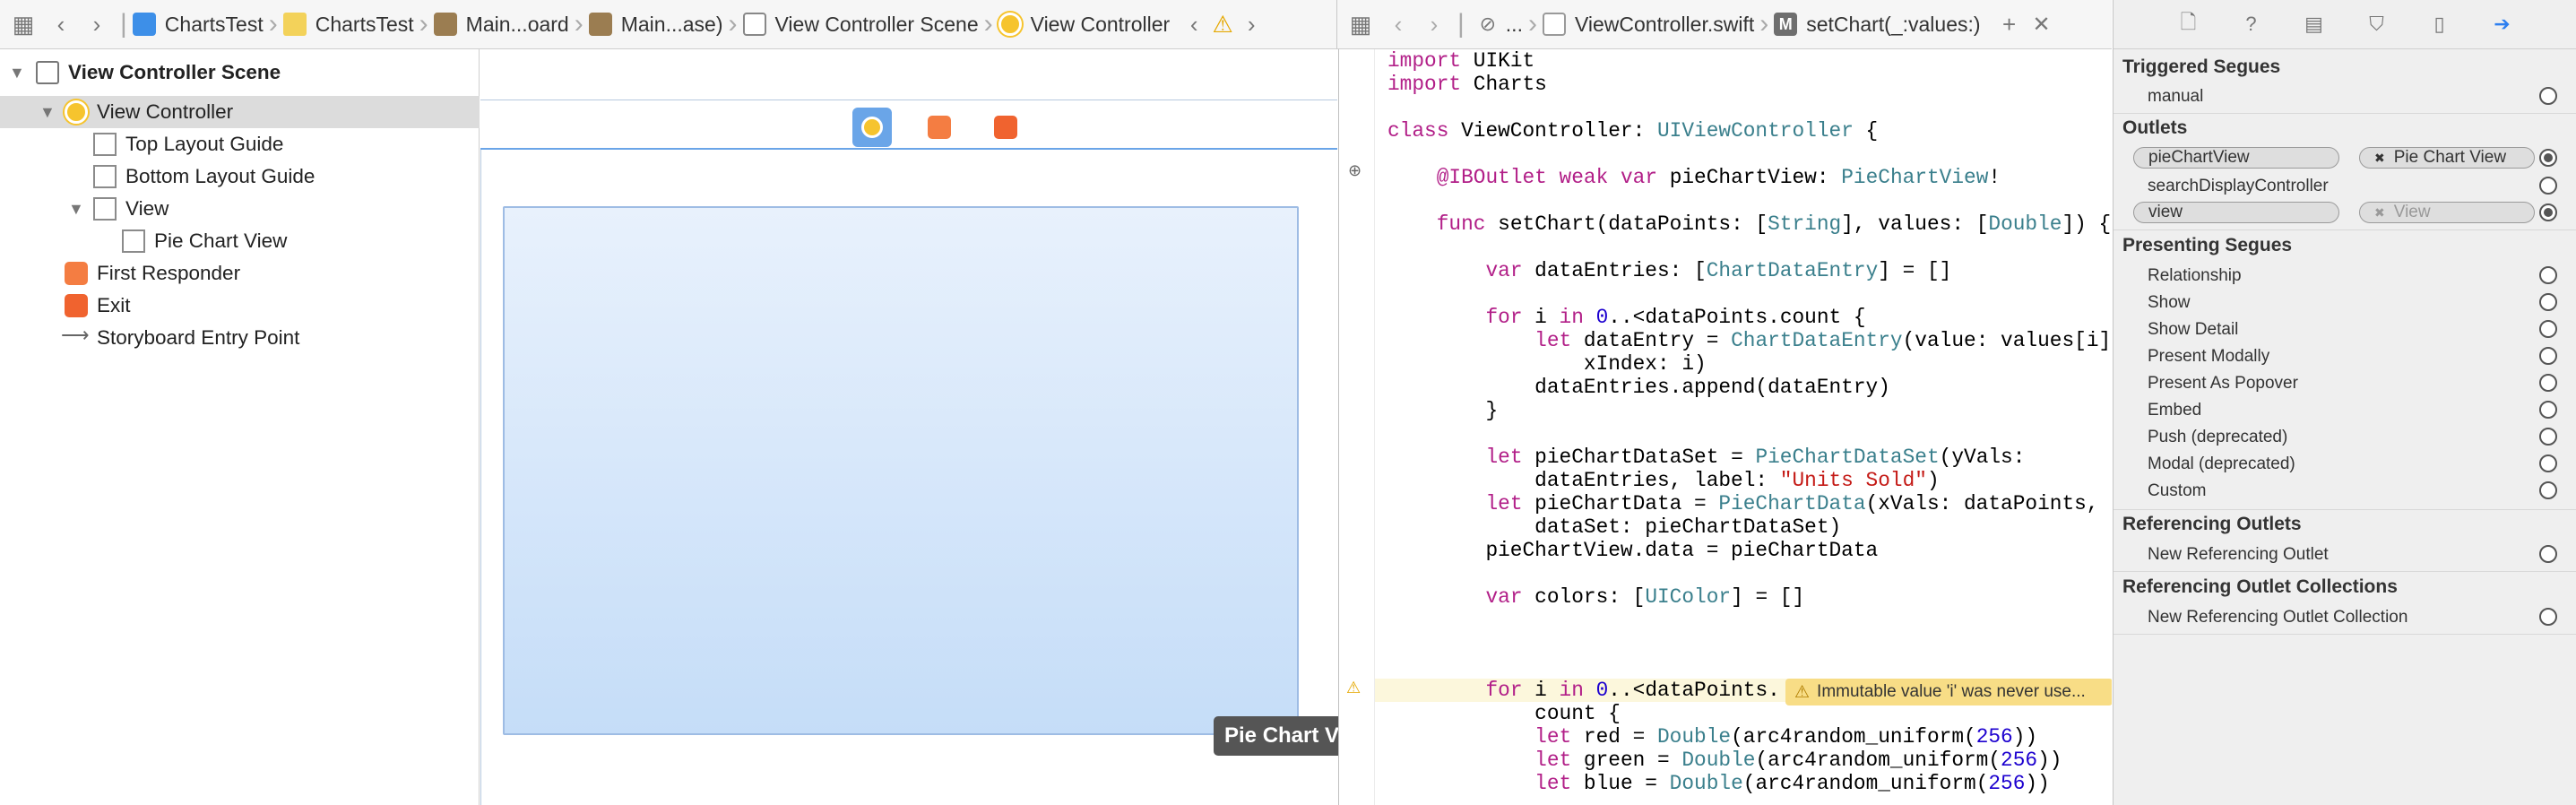 The image size is (2576, 805). Describe the element at coordinates (2345, 463) in the screenshot. I see `presenting-segue-row: Modal (deprecated)` at that location.